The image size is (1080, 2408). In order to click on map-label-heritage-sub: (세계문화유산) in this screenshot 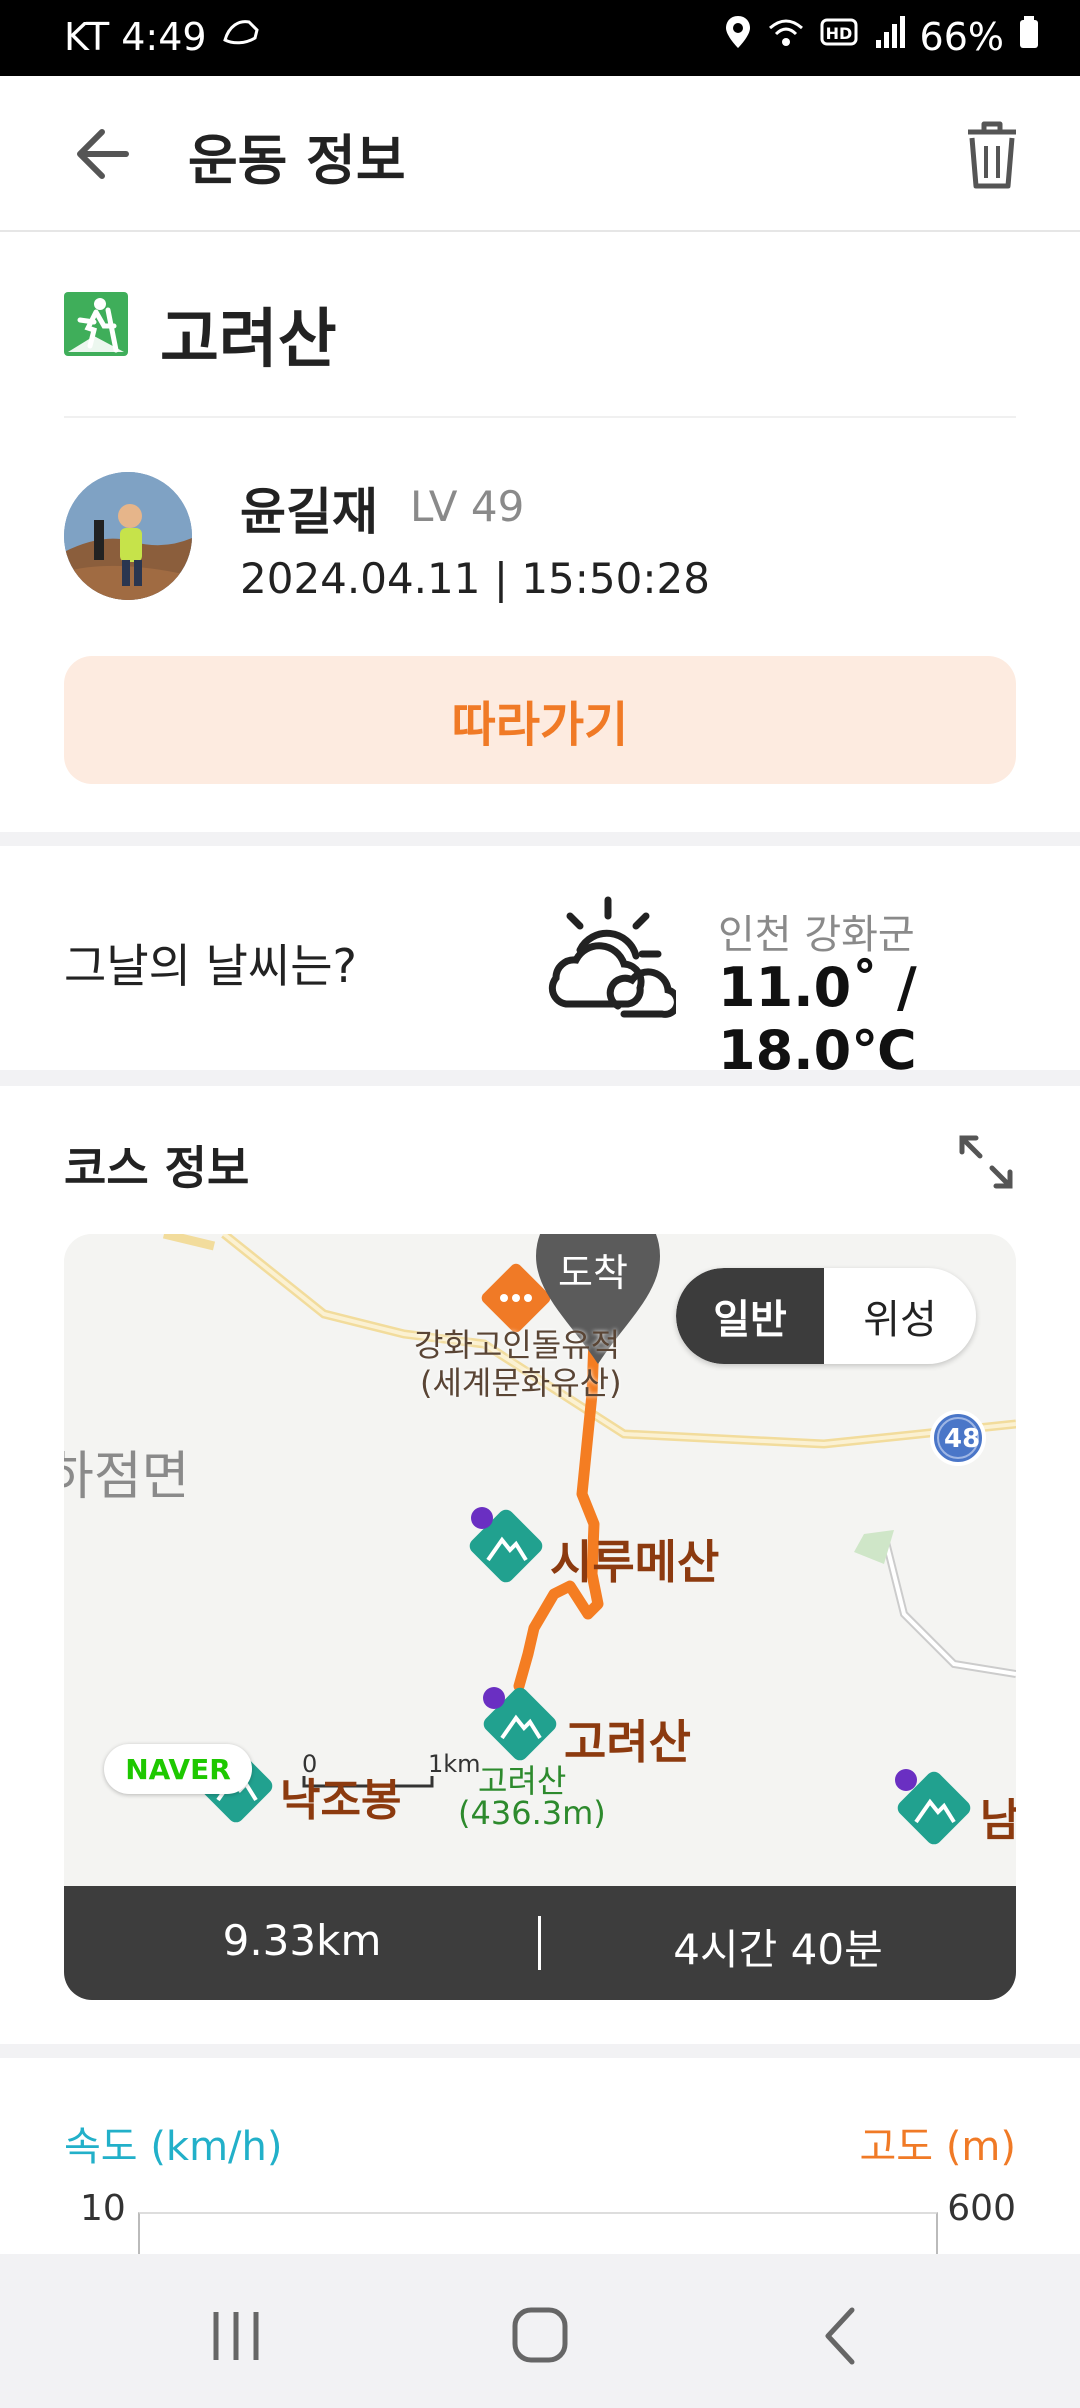, I will do `click(521, 1383)`.